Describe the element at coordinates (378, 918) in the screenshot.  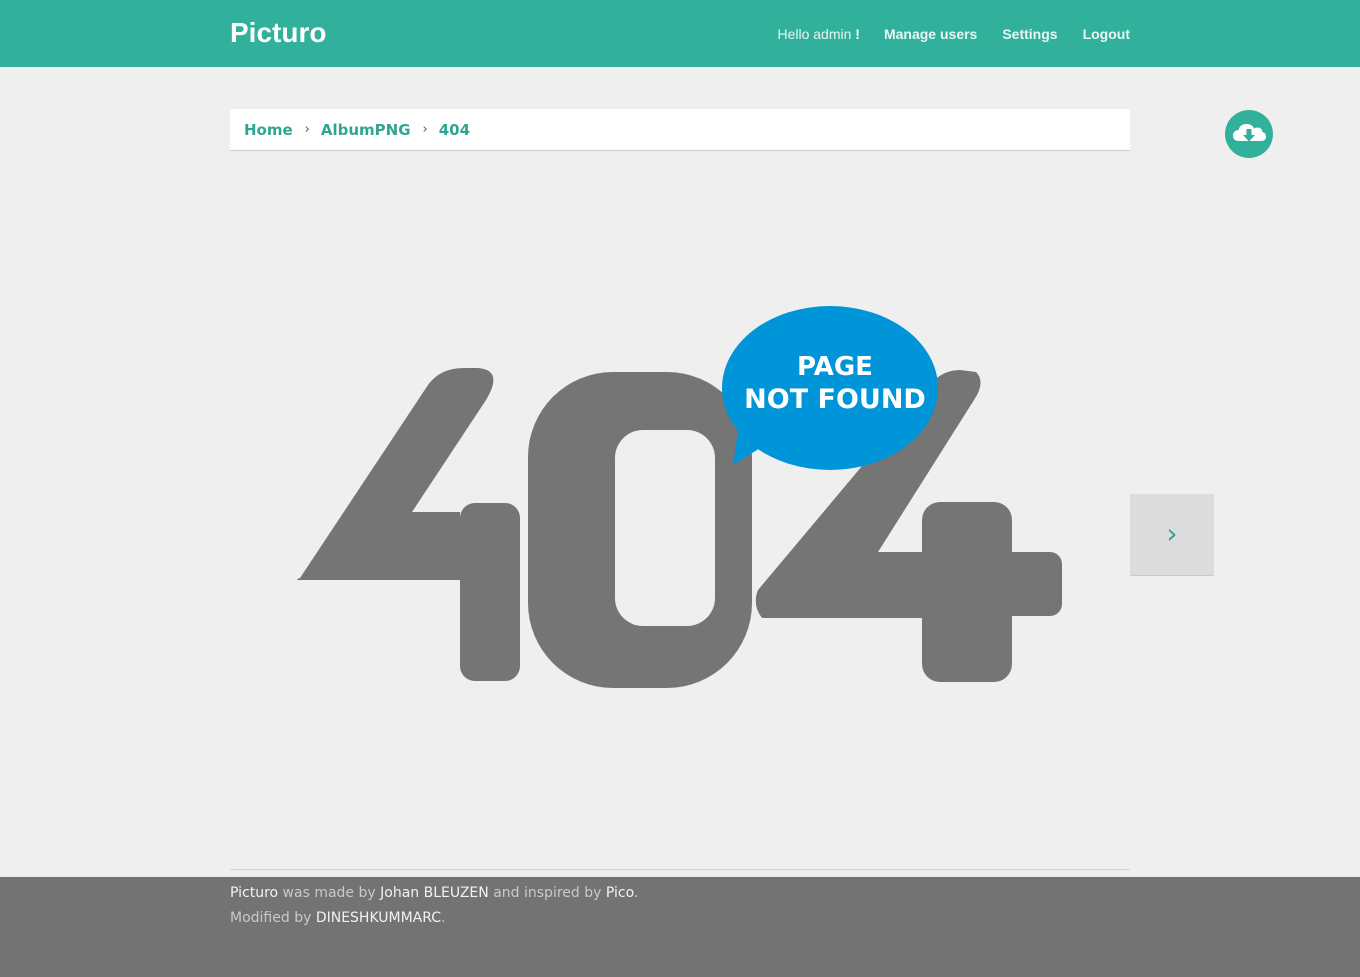
I see `footer-modifier-link: DINESHKUMMARC` at that location.